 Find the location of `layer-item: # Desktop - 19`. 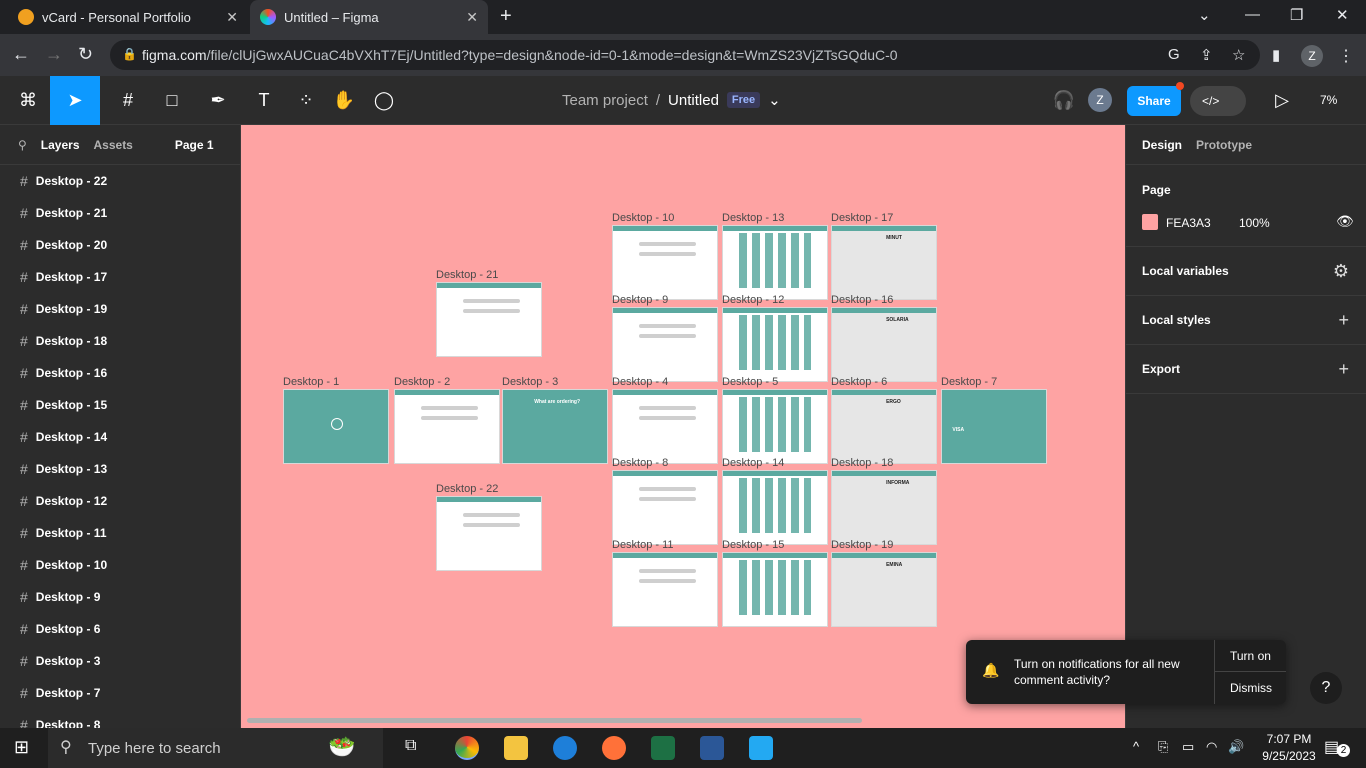

layer-item: # Desktop - 19 is located at coordinates (120, 309).